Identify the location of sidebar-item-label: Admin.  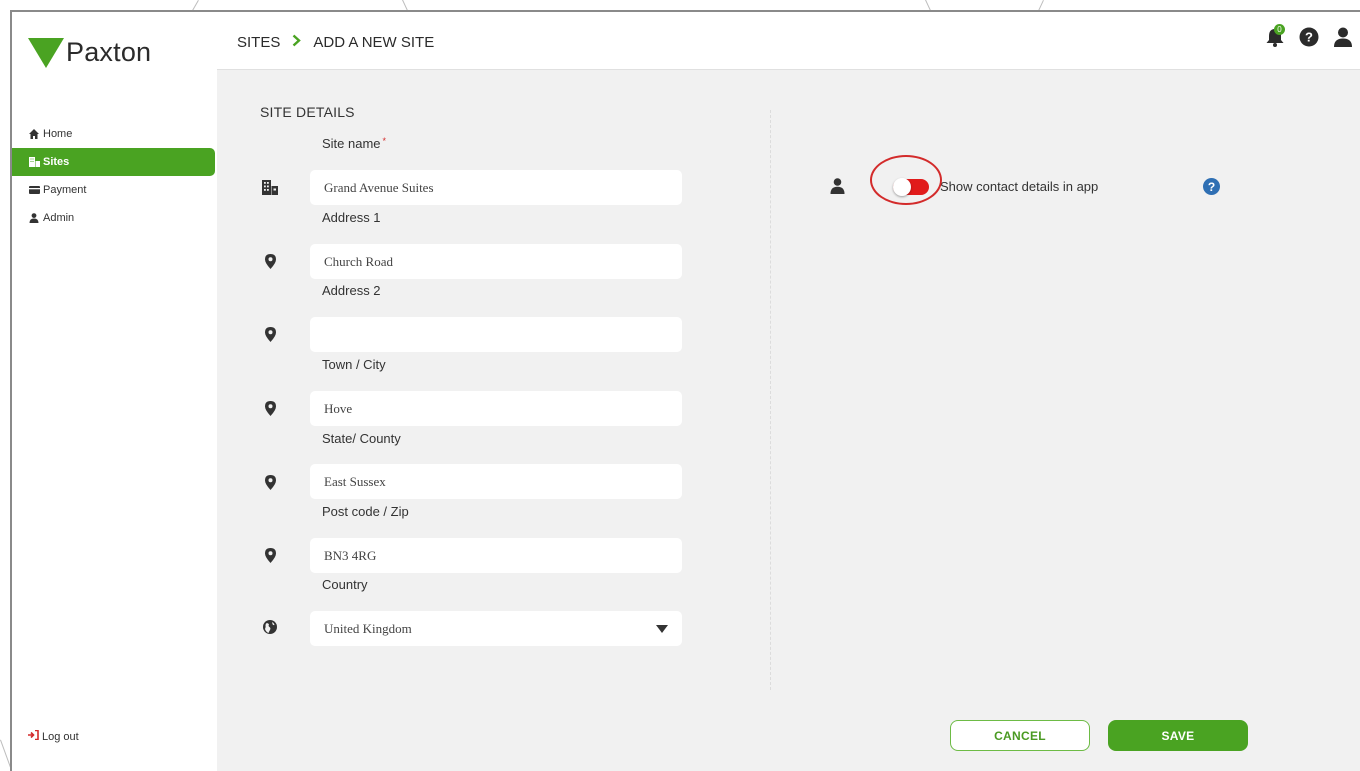
(59, 218).